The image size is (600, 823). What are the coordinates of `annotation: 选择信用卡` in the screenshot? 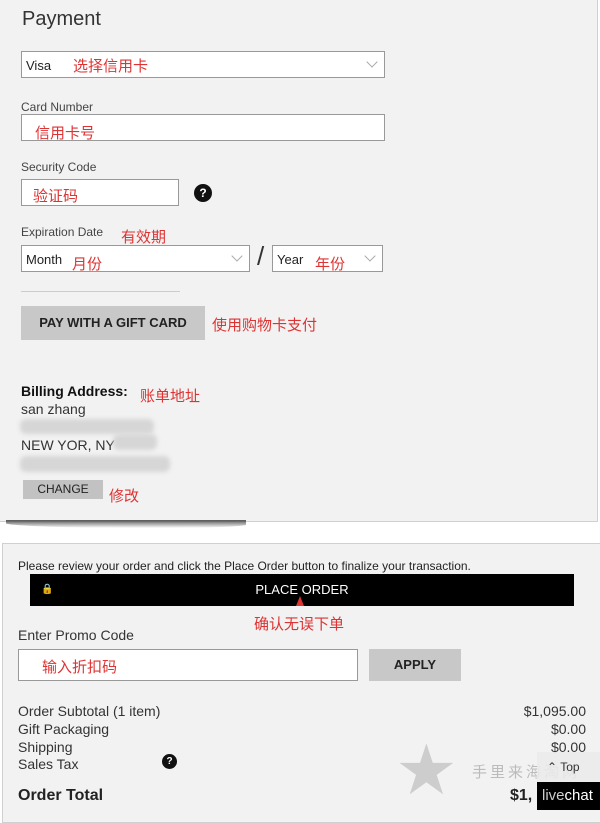 It's located at (111, 66).